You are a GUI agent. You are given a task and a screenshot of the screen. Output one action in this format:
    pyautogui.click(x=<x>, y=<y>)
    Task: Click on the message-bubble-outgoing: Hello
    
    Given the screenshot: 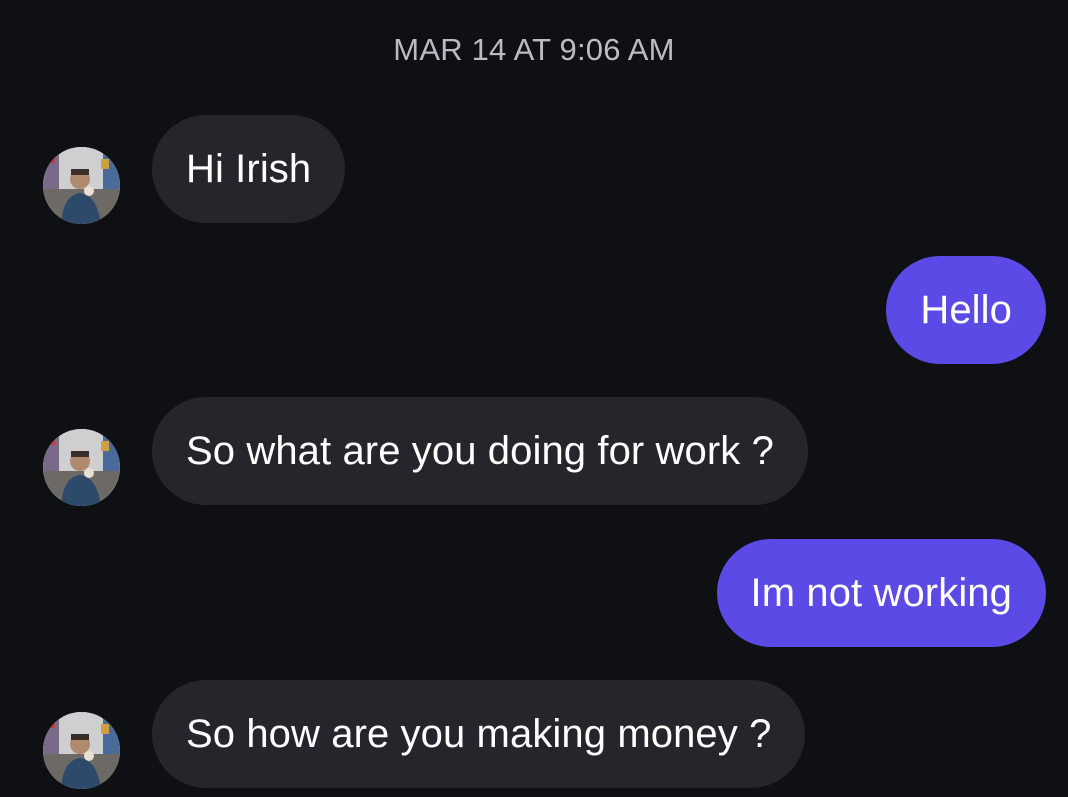 What is the action you would take?
    pyautogui.click(x=966, y=310)
    